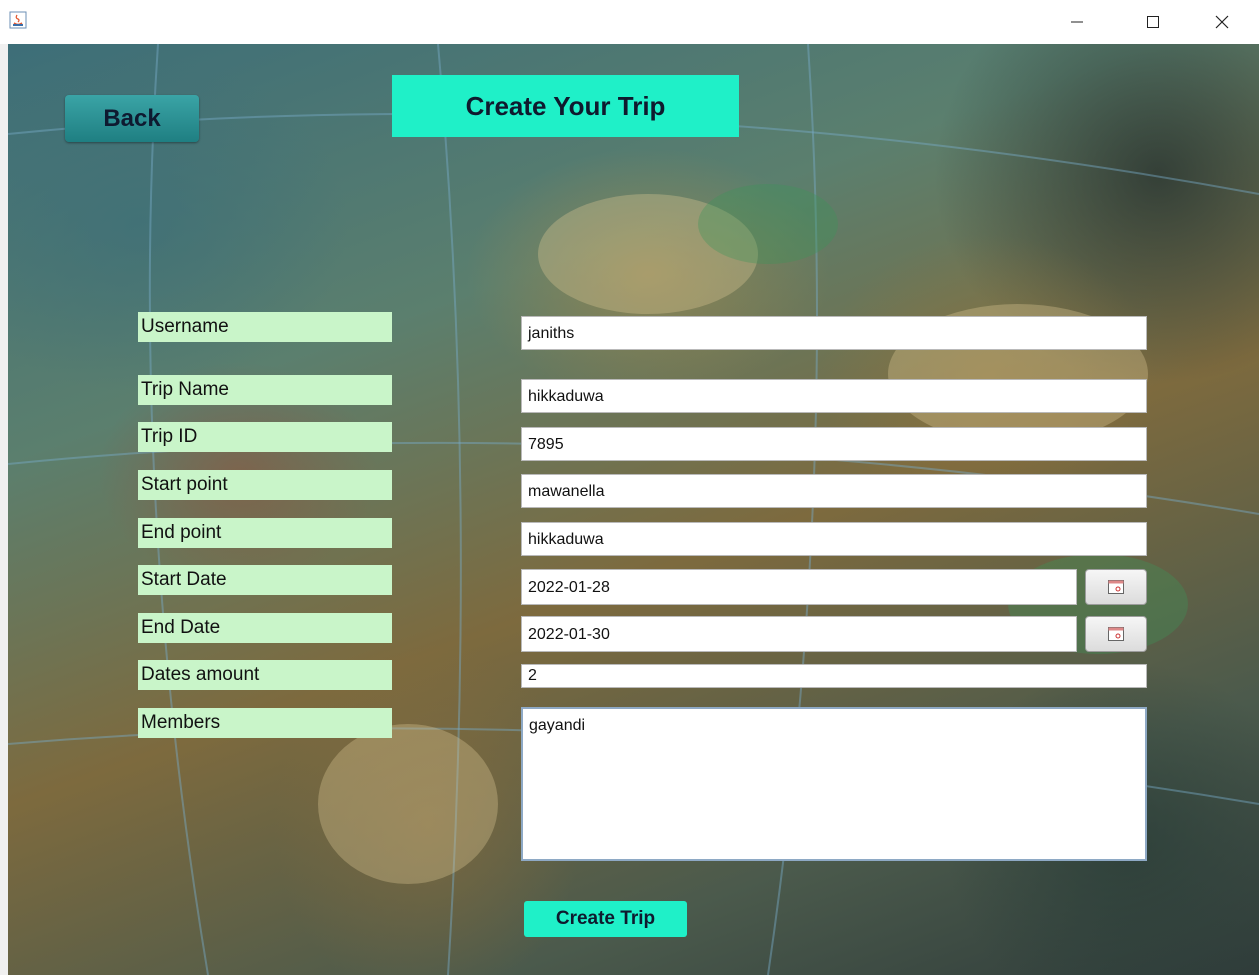 This screenshot has width=1259, height=975. What do you see at coordinates (265, 390) in the screenshot?
I see `trip-name-label: Trip Name` at bounding box center [265, 390].